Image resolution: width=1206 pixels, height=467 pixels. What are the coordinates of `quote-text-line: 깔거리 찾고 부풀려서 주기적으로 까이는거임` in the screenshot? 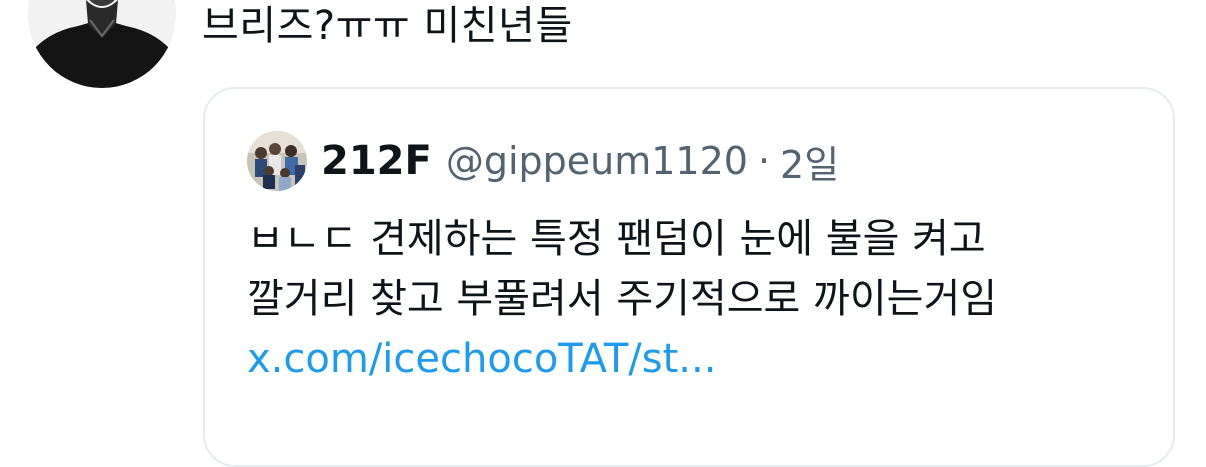 It's located at (622, 299).